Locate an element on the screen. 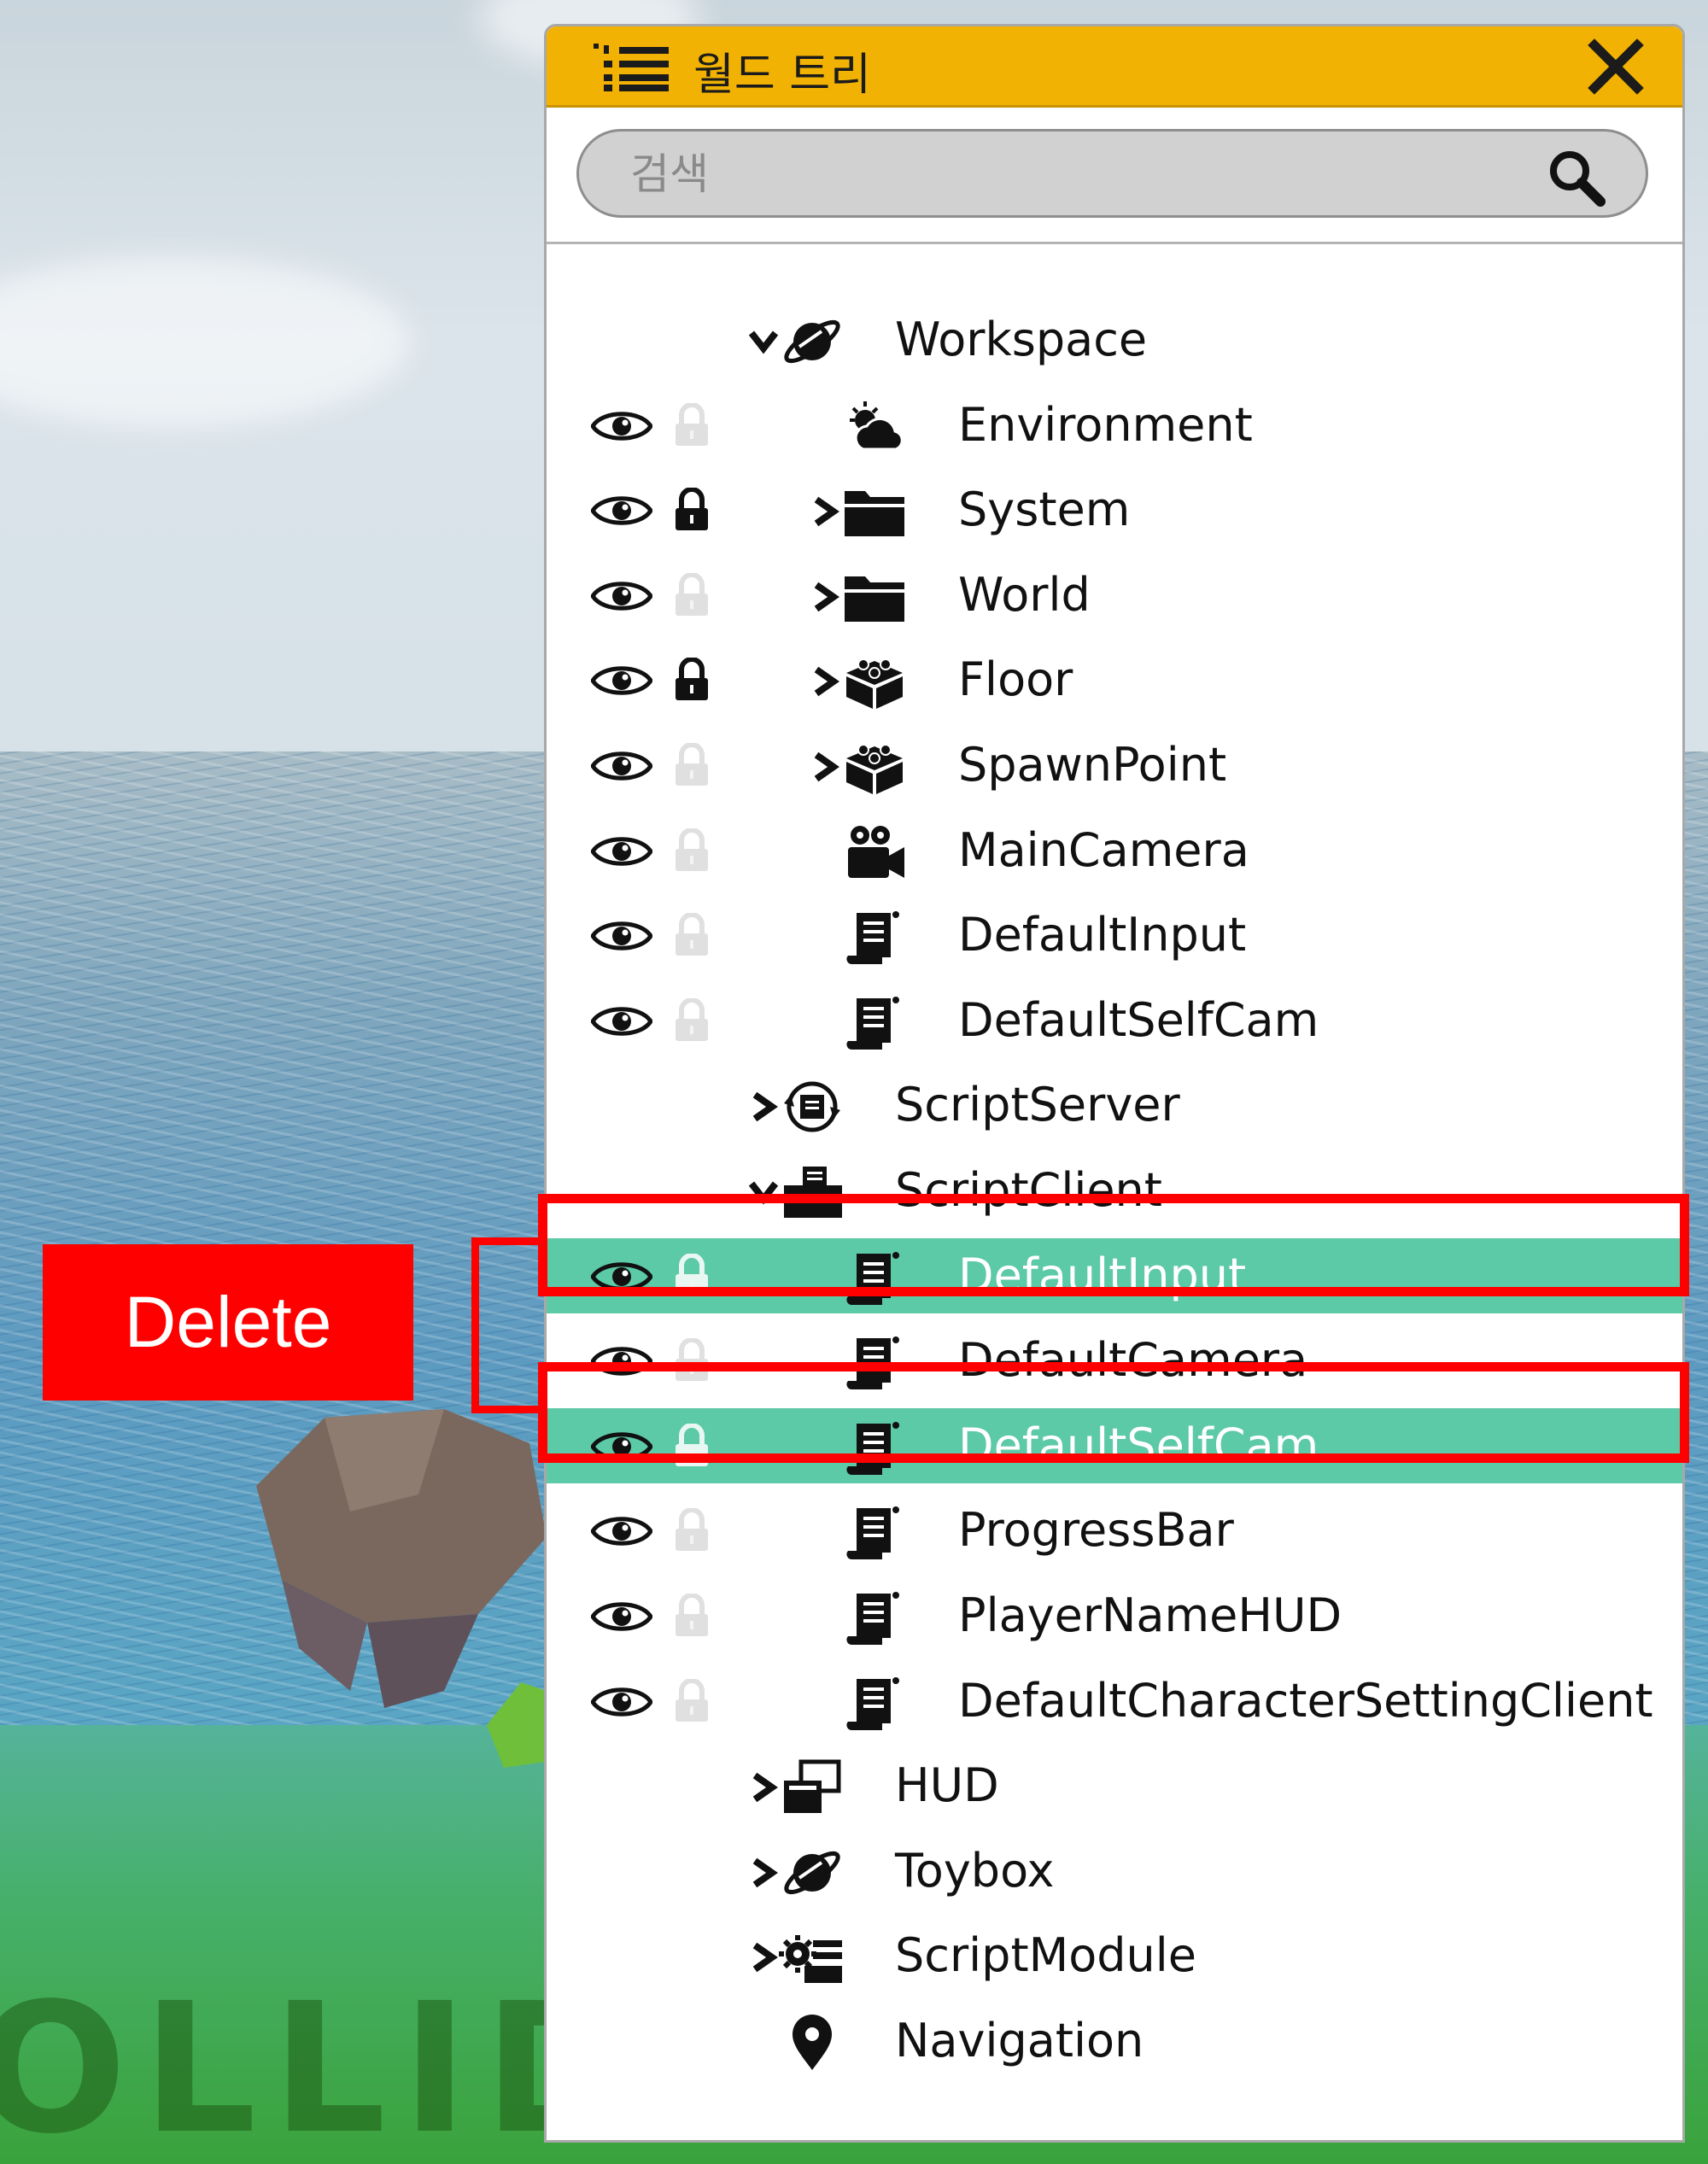 Image resolution: width=1708 pixels, height=2164 pixels. search-bar is located at coordinates (1112, 173).